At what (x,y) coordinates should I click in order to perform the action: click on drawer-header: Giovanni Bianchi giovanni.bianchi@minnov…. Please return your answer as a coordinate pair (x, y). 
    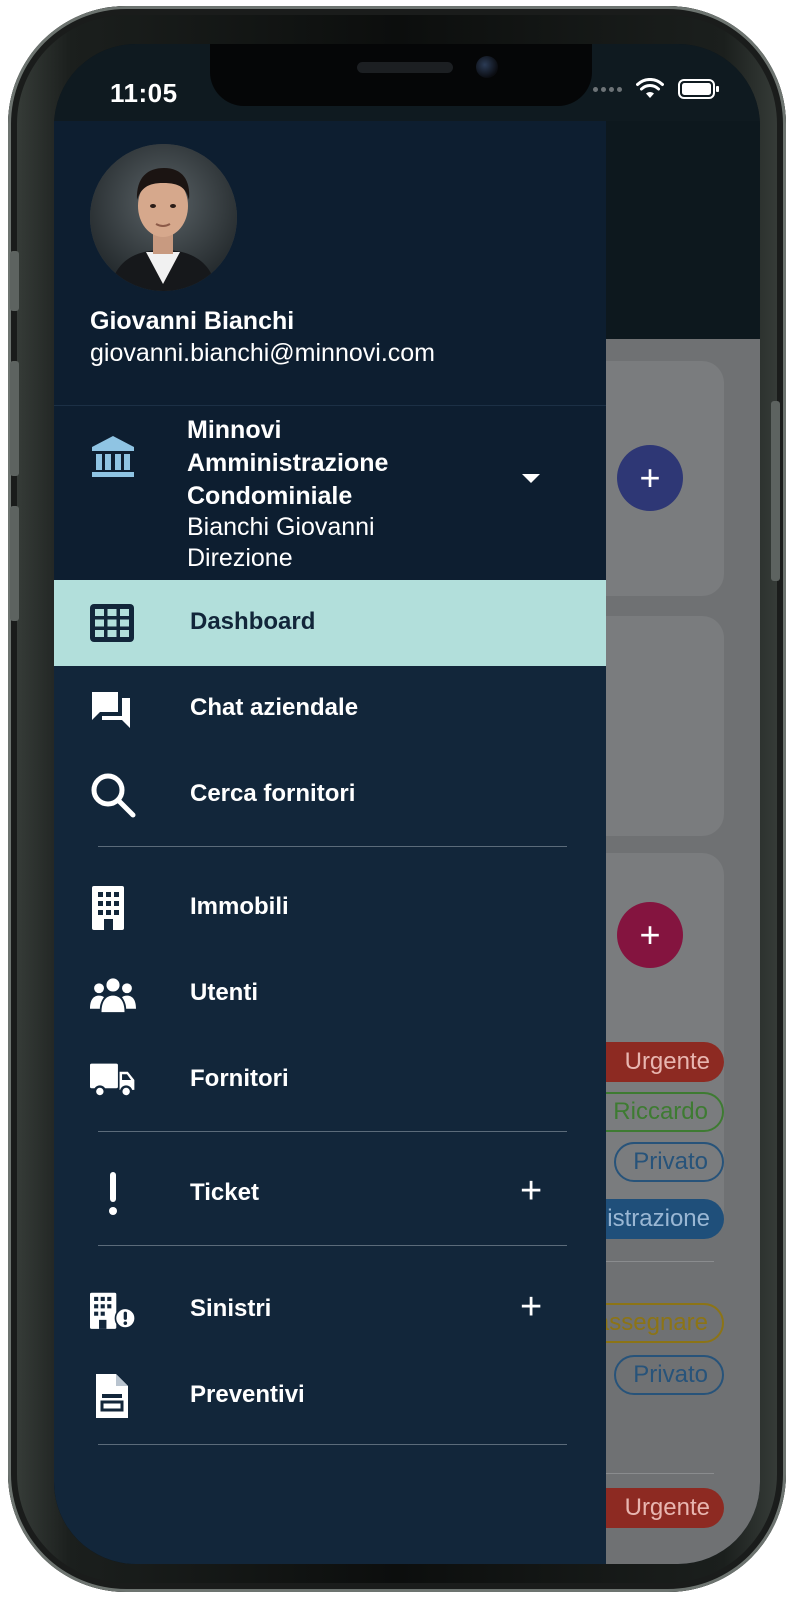
    Looking at the image, I should click on (330, 263).